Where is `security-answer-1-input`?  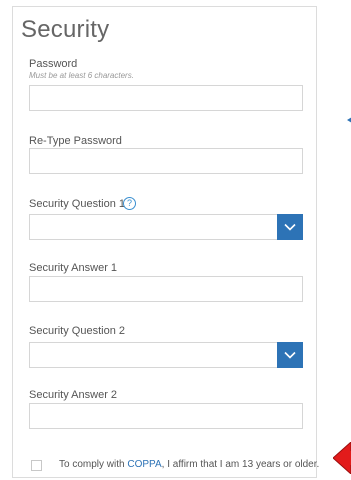
security-answer-1-input is located at coordinates (166, 289).